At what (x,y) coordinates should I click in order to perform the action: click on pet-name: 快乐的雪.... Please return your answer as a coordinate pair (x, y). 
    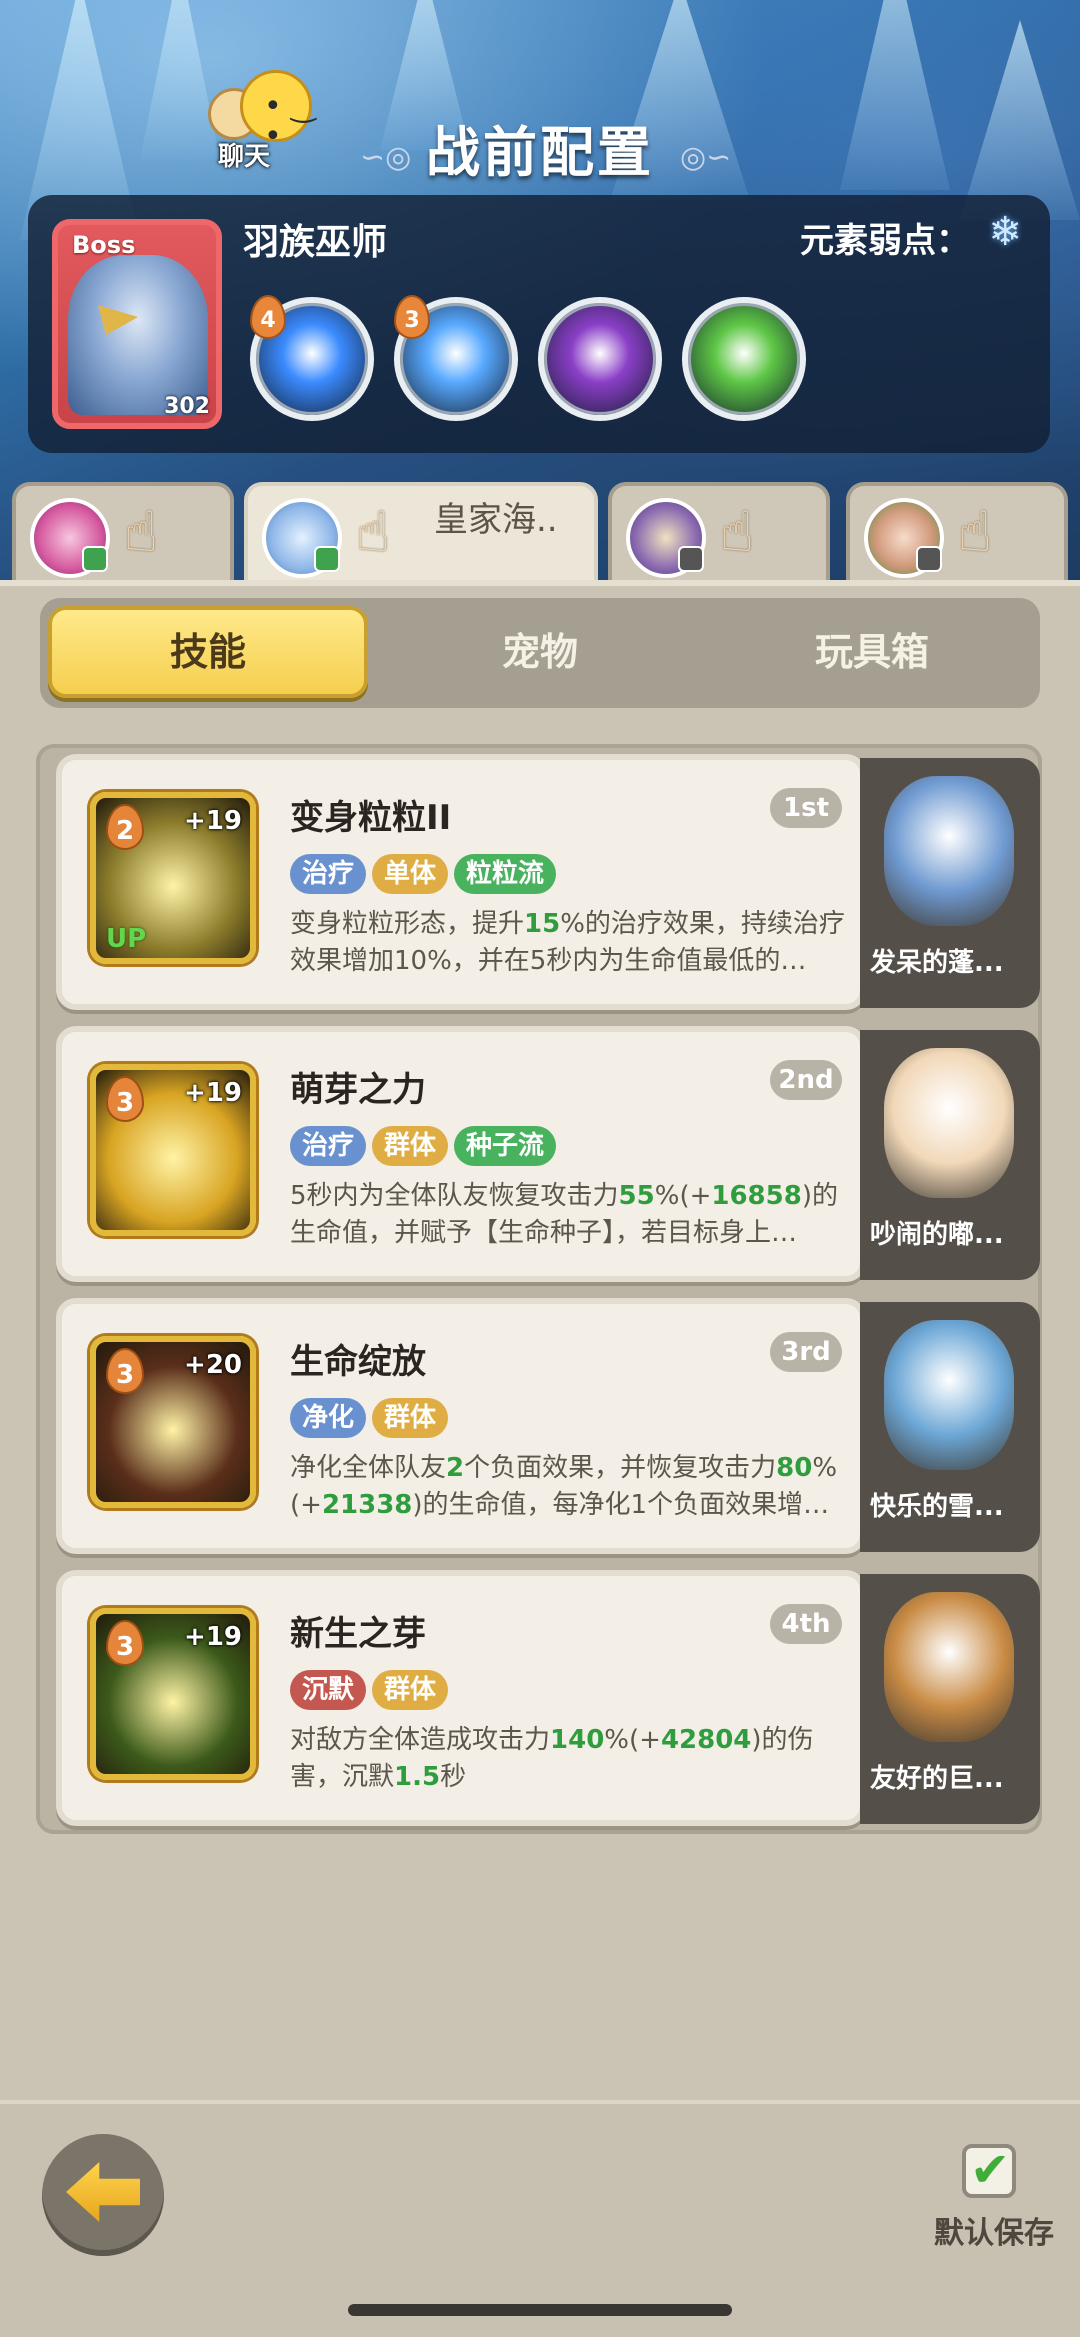
    Looking at the image, I should click on (937, 1507).